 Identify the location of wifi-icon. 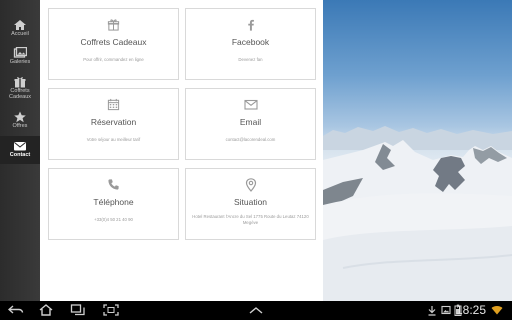
(497, 310).